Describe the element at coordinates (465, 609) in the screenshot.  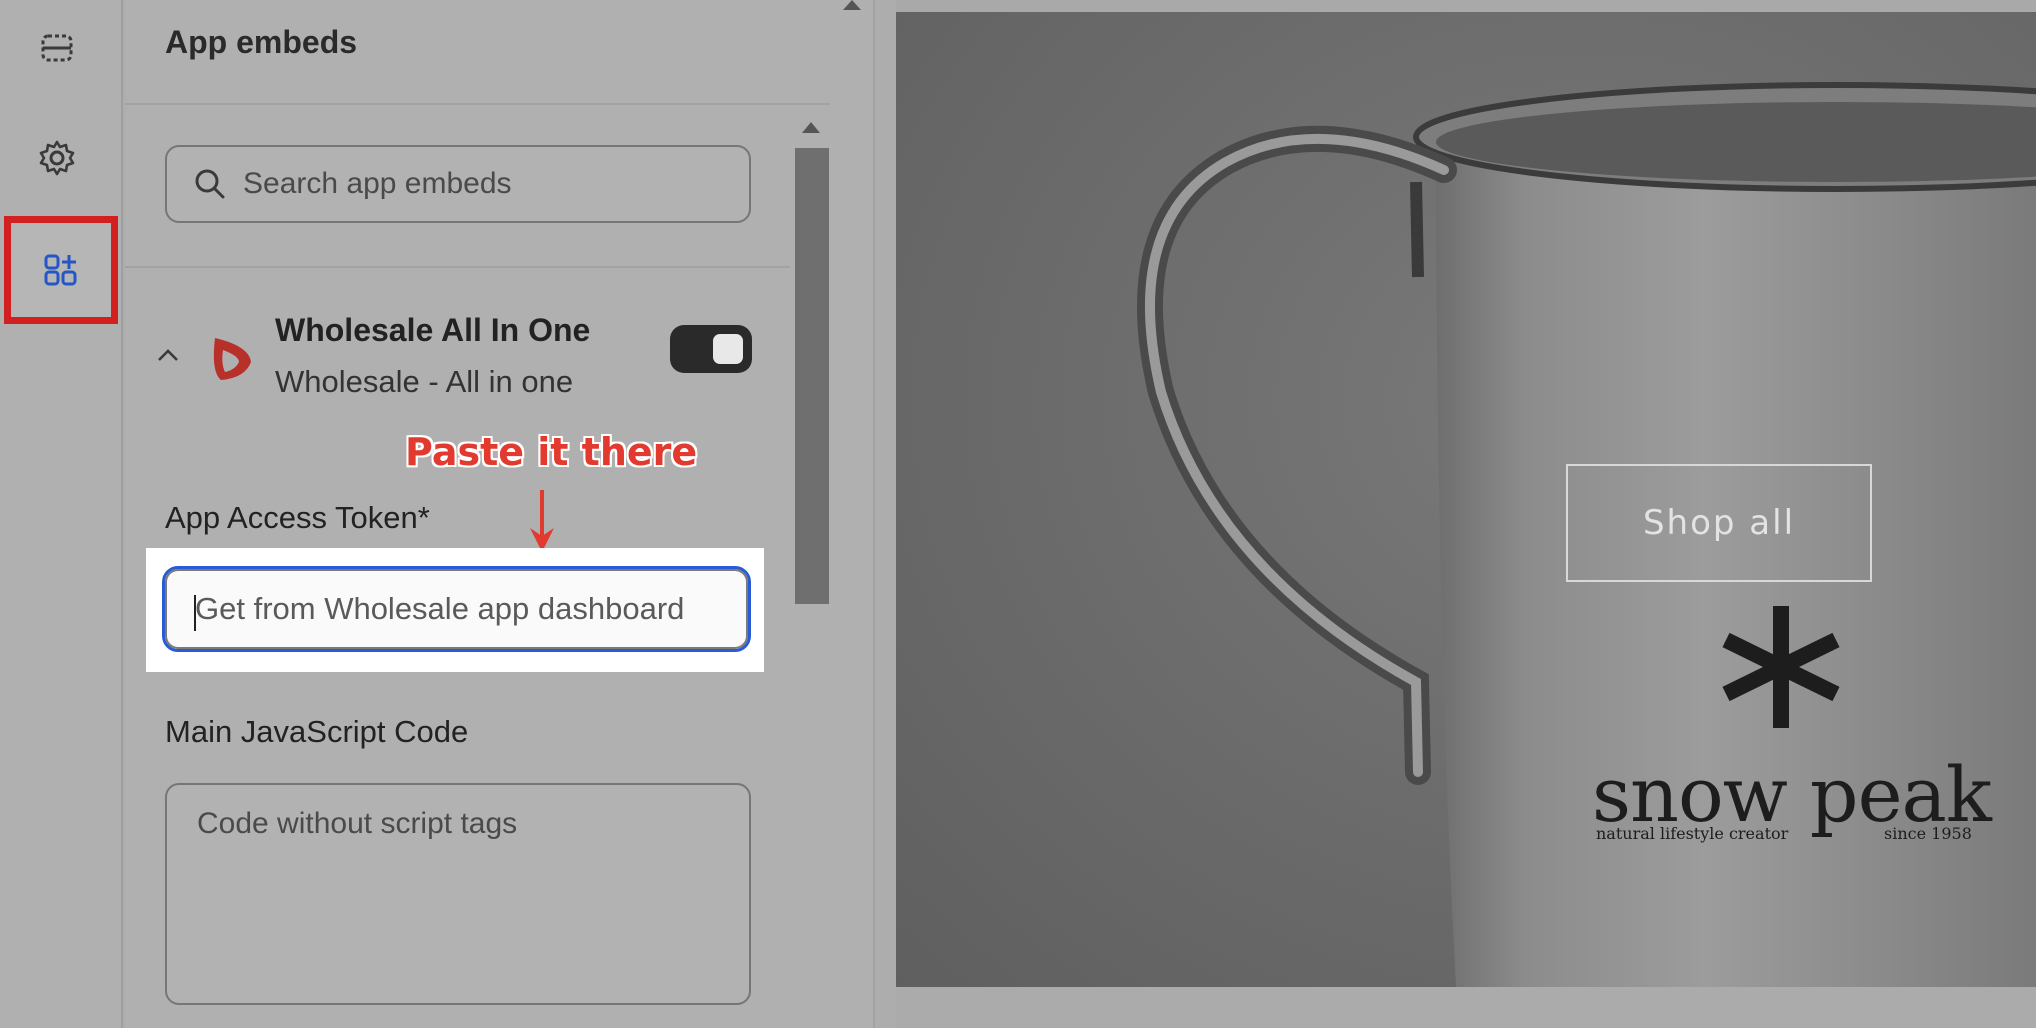
I see `access-token-input` at that location.